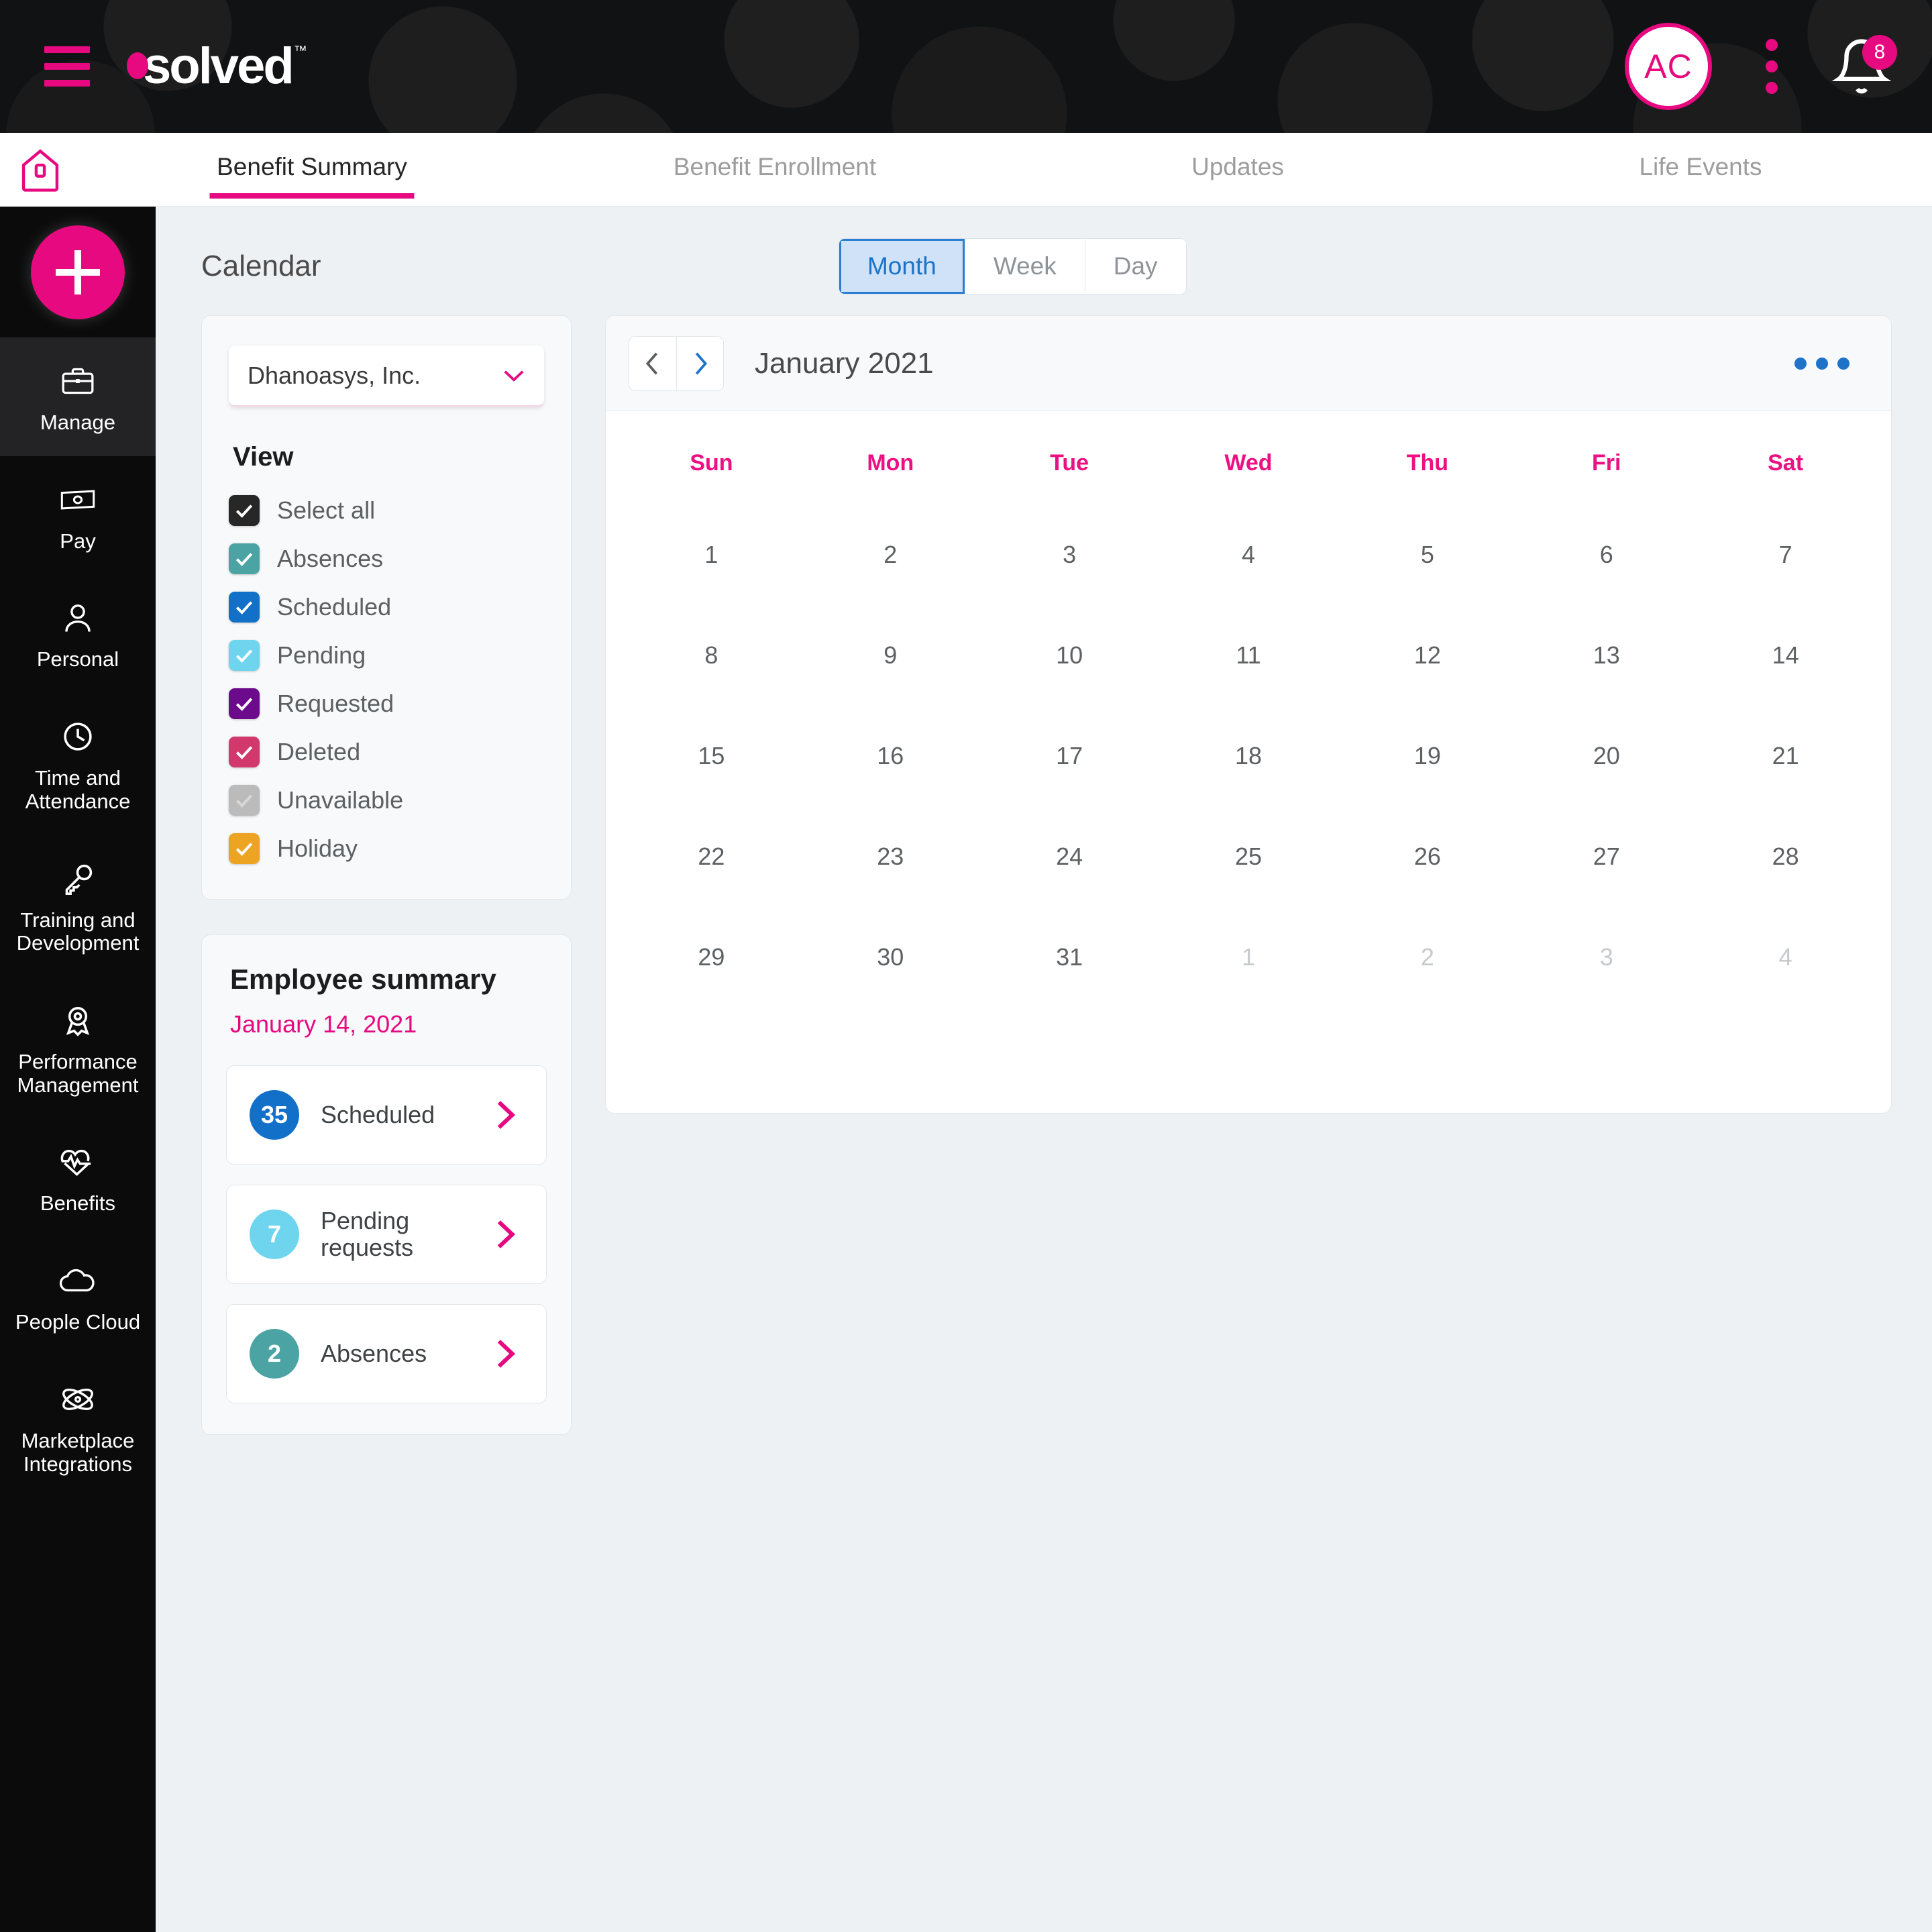  I want to click on tab-benefit-summary: Benefit Summary, so click(311, 170).